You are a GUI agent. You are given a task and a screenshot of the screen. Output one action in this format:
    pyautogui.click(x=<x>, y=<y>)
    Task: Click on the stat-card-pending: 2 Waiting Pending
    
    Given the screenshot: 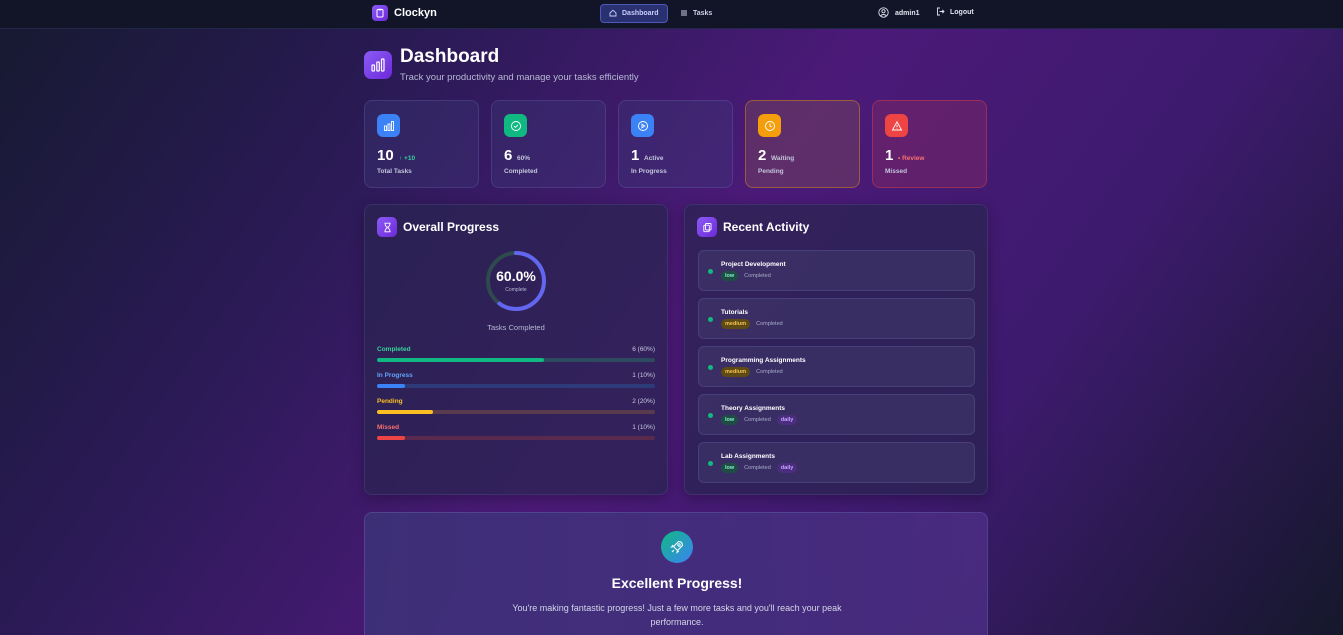 What is the action you would take?
    pyautogui.click(x=802, y=144)
    